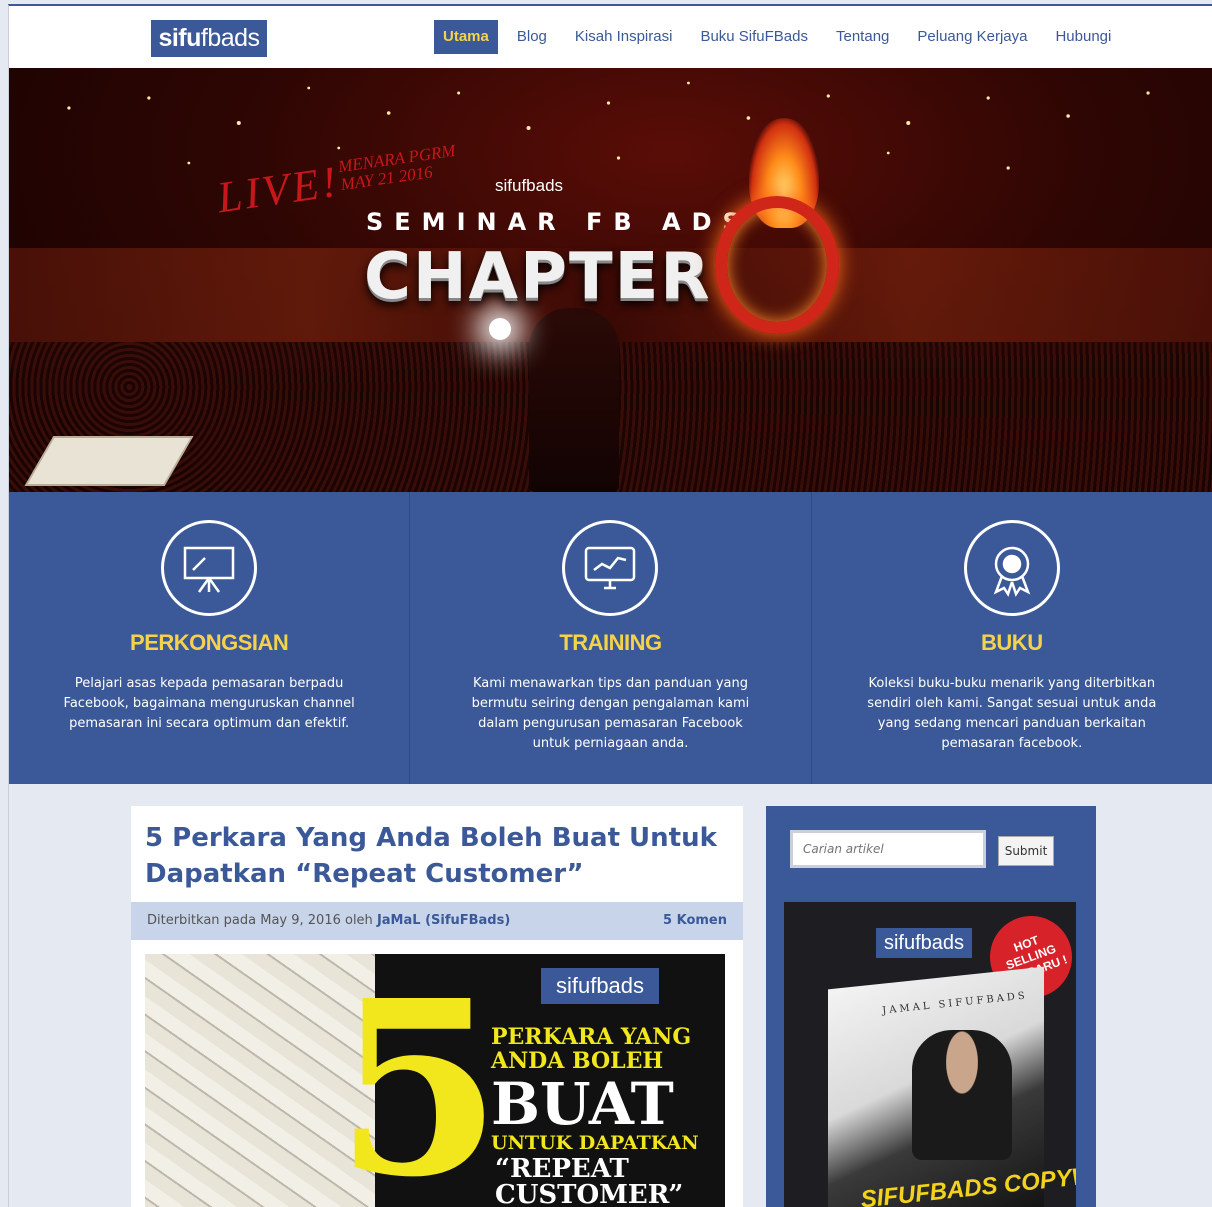 This screenshot has width=1212, height=1207. What do you see at coordinates (532, 37) in the screenshot?
I see `menu-item-blog: Blog` at bounding box center [532, 37].